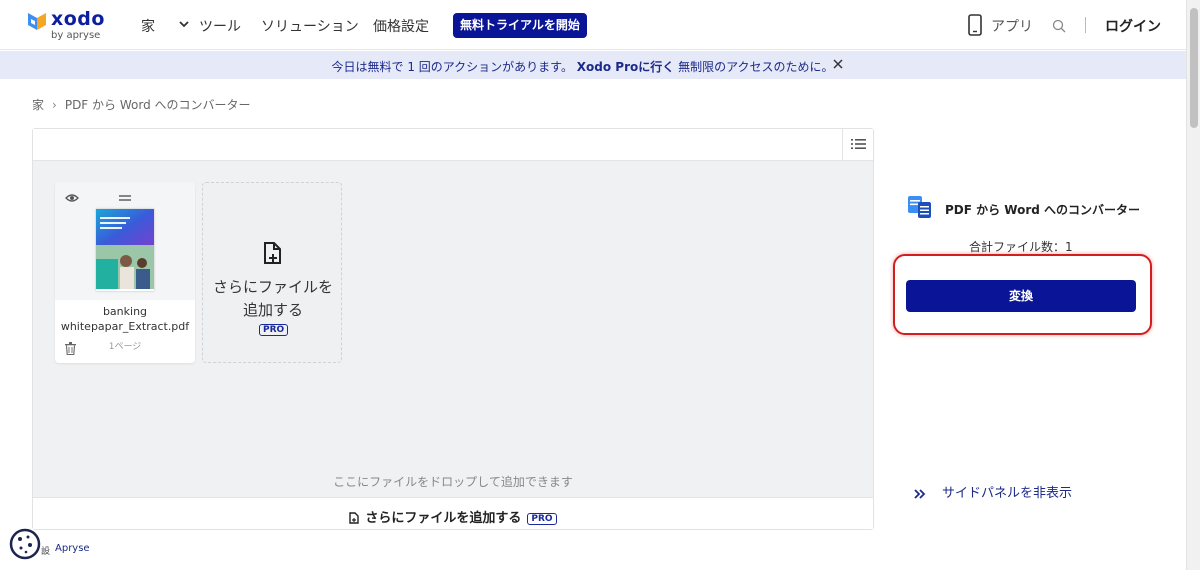  What do you see at coordinates (520, 25) in the screenshot?
I see `start-free-trial-button: 無料トライアルを開始` at bounding box center [520, 25].